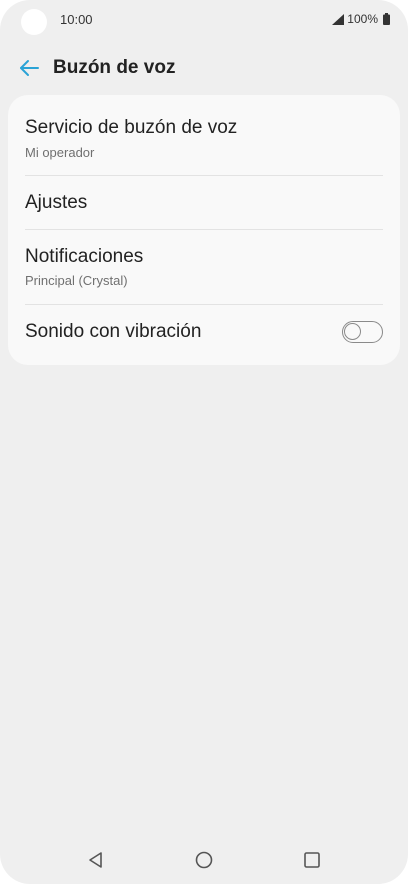 This screenshot has width=408, height=884. I want to click on item-title: Sonido con vibración, so click(113, 331).